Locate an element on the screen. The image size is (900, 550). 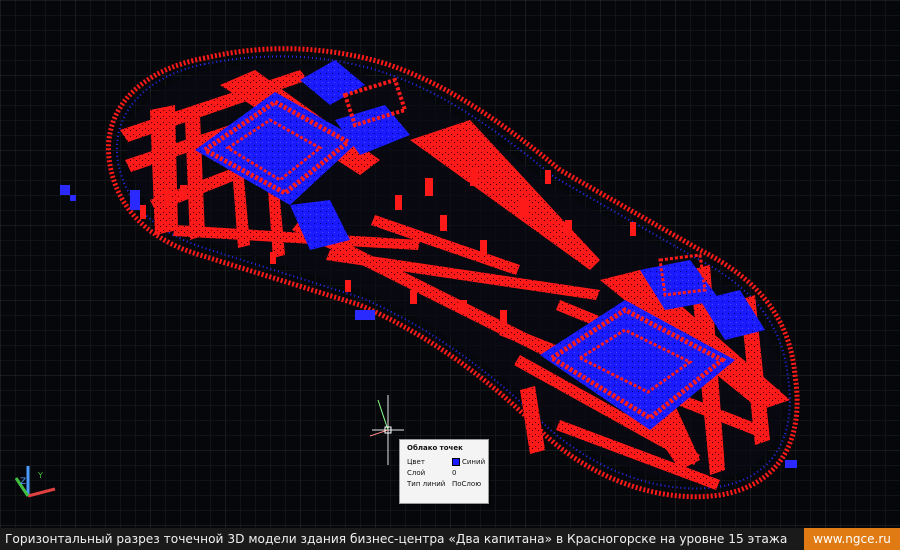
tooltip-row-linetype: Тип линий ПоСлою is located at coordinates (444, 483).